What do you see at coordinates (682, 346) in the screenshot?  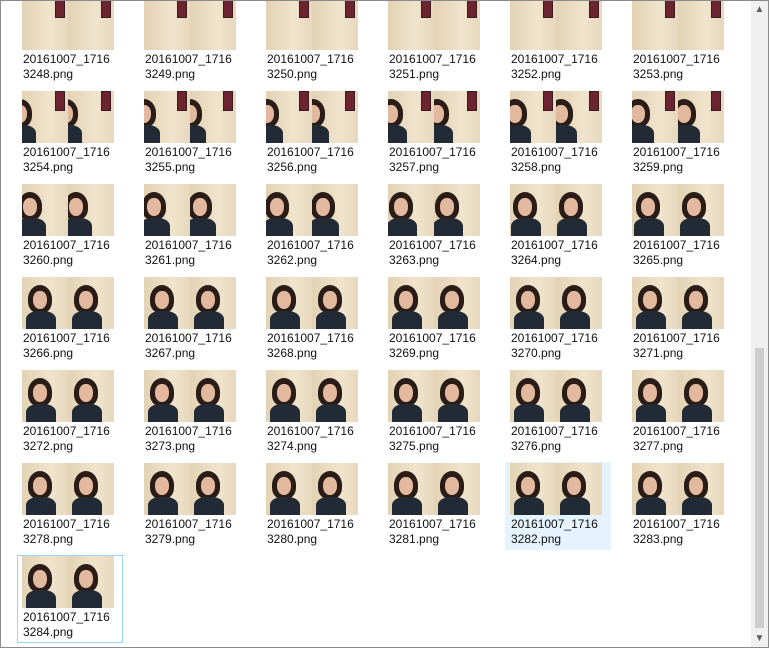 I see `file-name-label: 20161007_1716 3271.png` at bounding box center [682, 346].